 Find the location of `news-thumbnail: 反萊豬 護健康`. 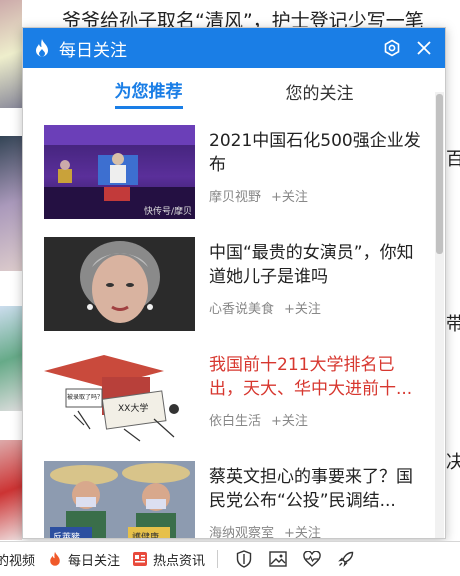

news-thumbnail: 反萊豬 護健康 is located at coordinates (119, 499).